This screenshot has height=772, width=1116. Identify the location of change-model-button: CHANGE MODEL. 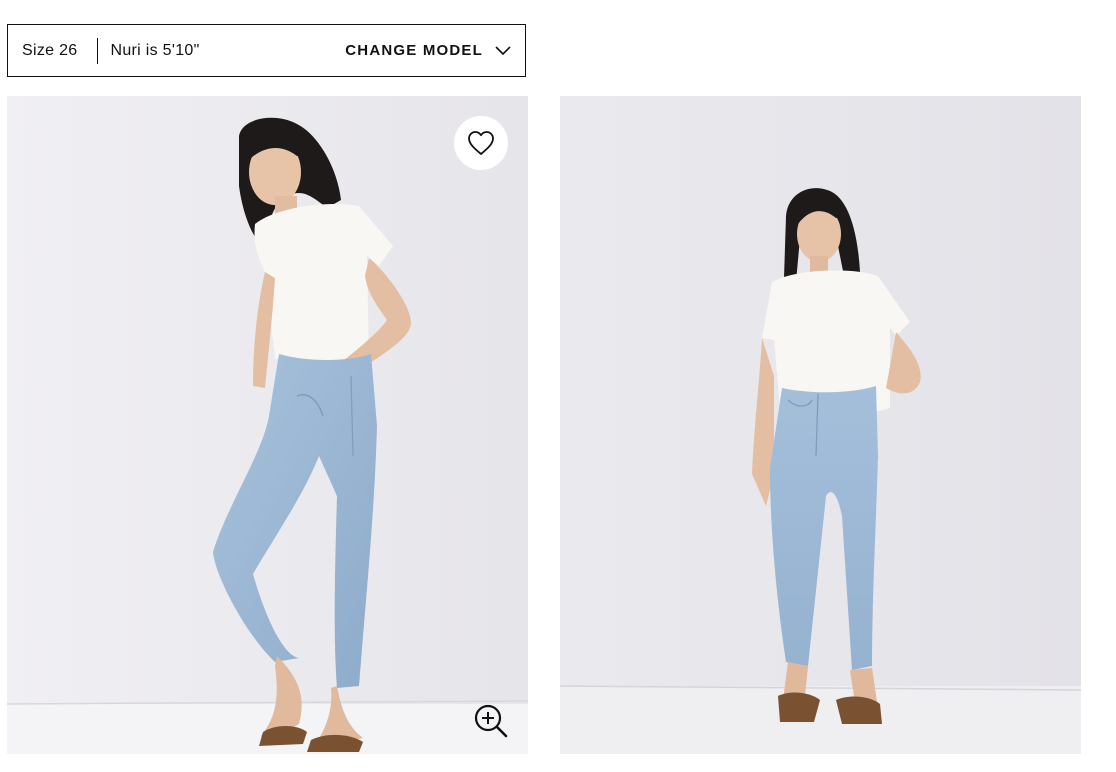
(435, 50).